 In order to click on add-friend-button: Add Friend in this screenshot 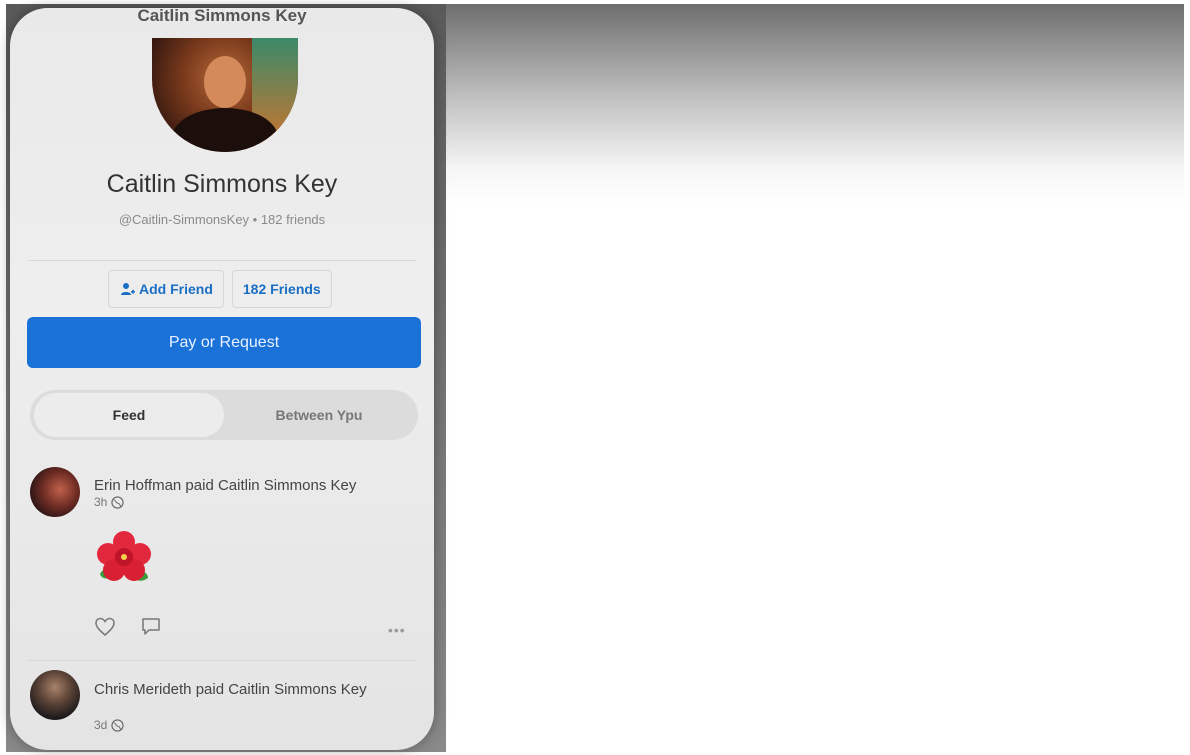, I will do `click(166, 289)`.